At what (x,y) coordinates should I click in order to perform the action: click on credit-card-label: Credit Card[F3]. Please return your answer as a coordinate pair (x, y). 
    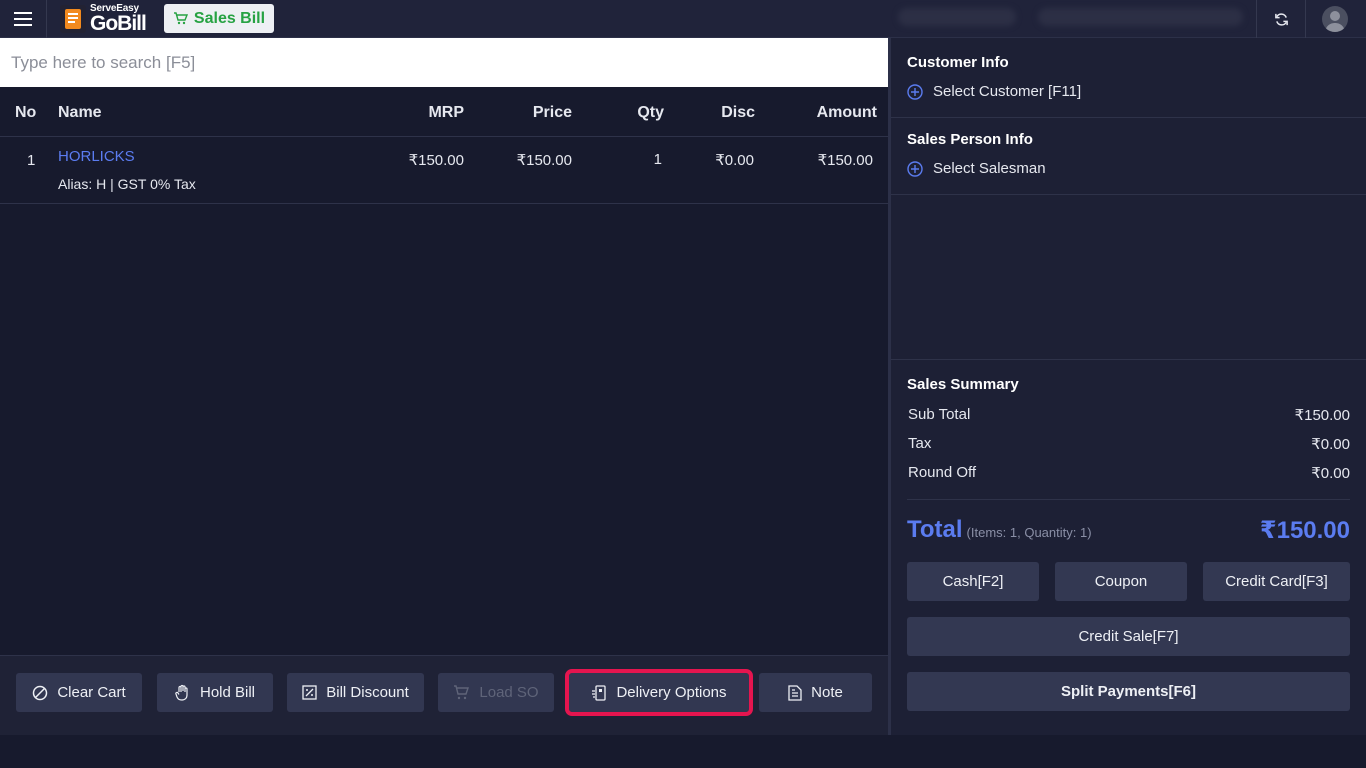
    Looking at the image, I should click on (1276, 581).